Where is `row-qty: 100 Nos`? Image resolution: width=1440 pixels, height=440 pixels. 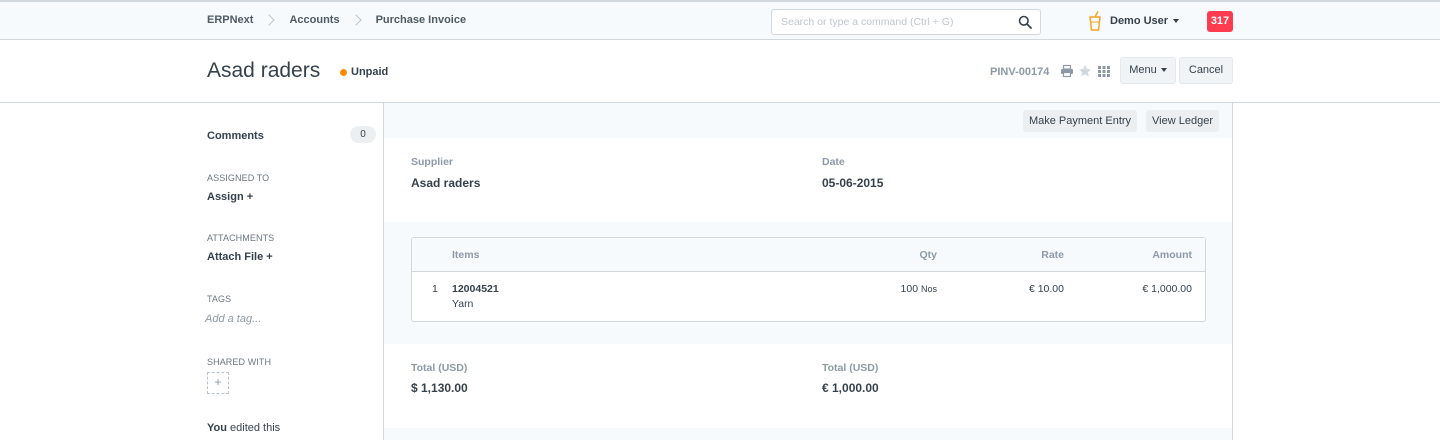 row-qty: 100 Nos is located at coordinates (919, 289).